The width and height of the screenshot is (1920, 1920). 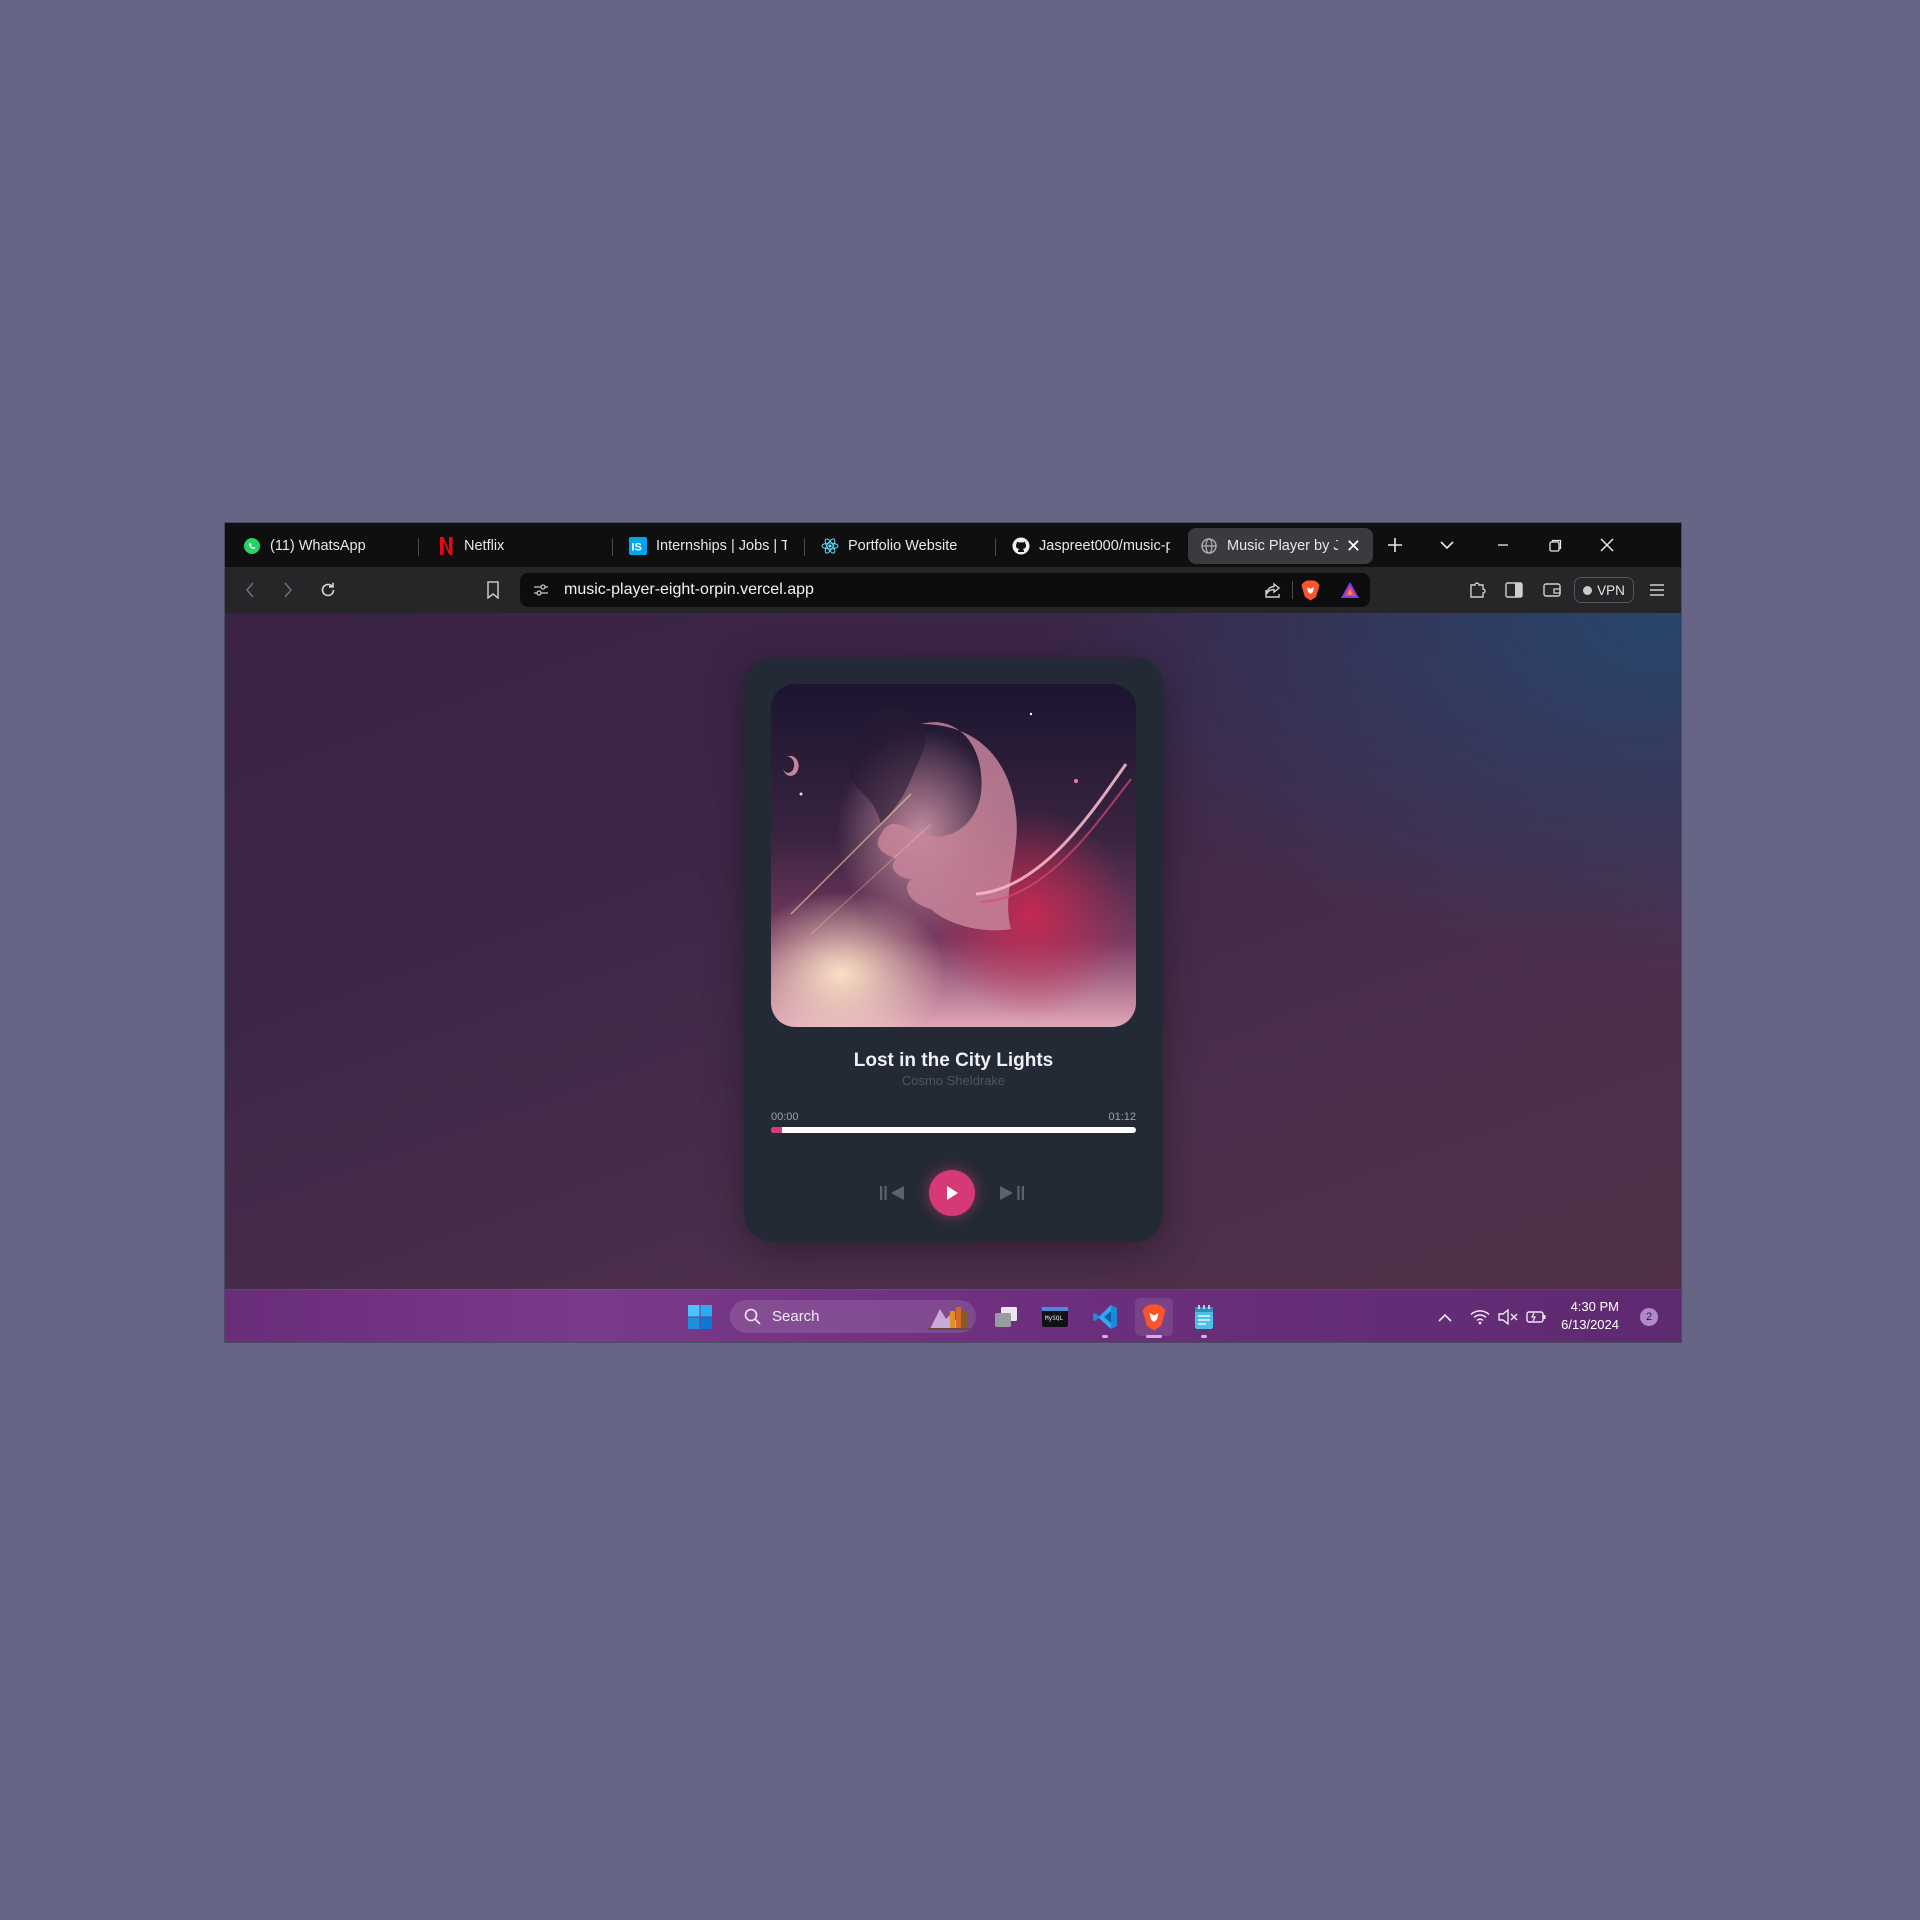 I want to click on start-button, so click(x=700, y=1317).